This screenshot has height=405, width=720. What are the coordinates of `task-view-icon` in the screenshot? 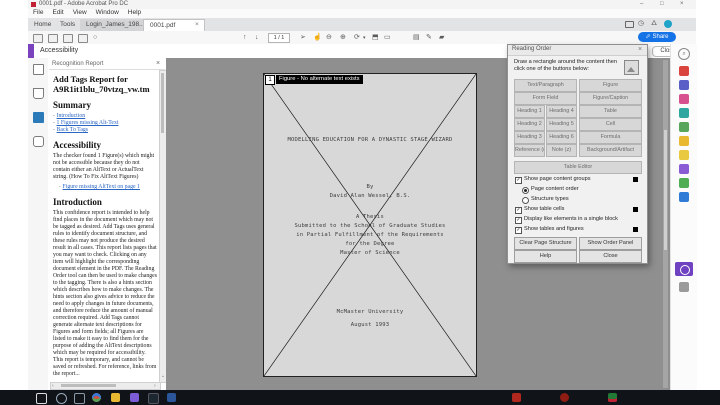 It's located at (79, 398).